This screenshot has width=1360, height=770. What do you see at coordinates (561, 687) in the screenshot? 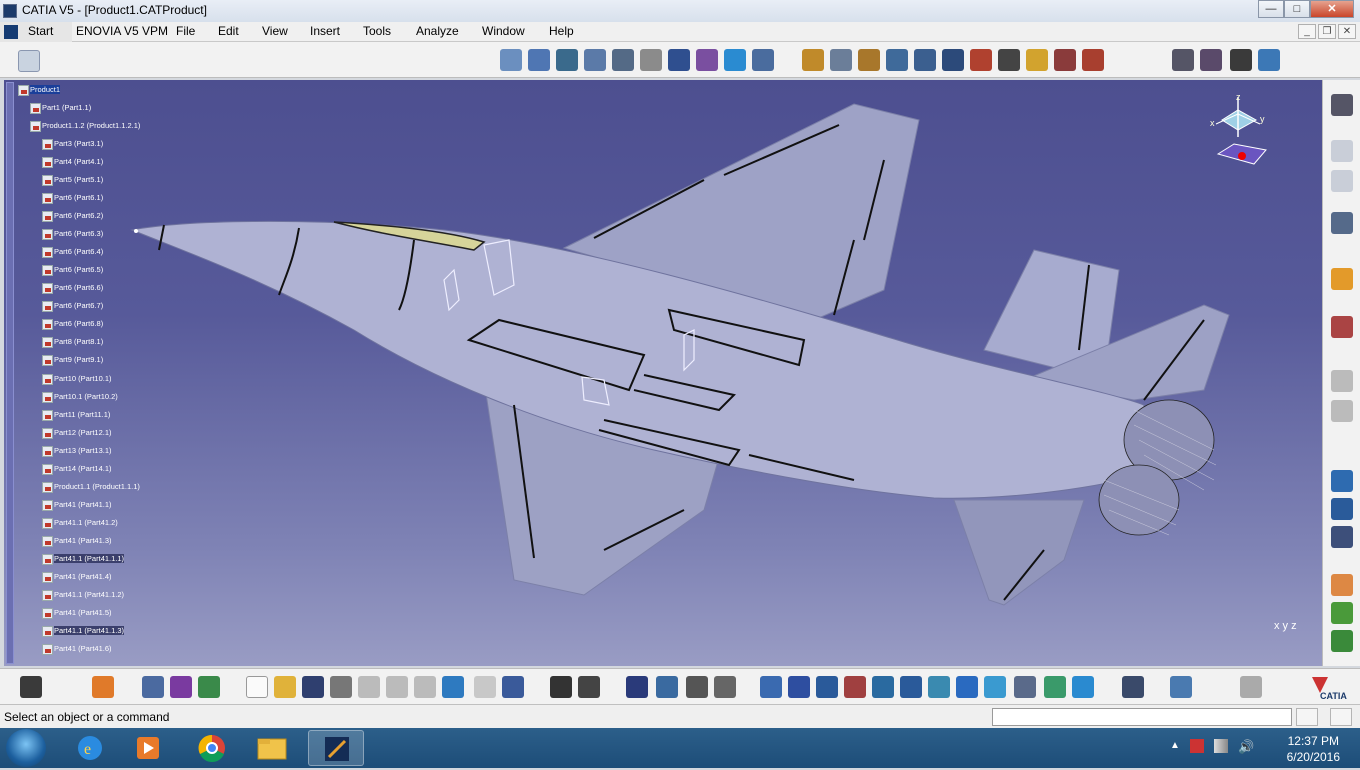
I see `formula-icon` at bounding box center [561, 687].